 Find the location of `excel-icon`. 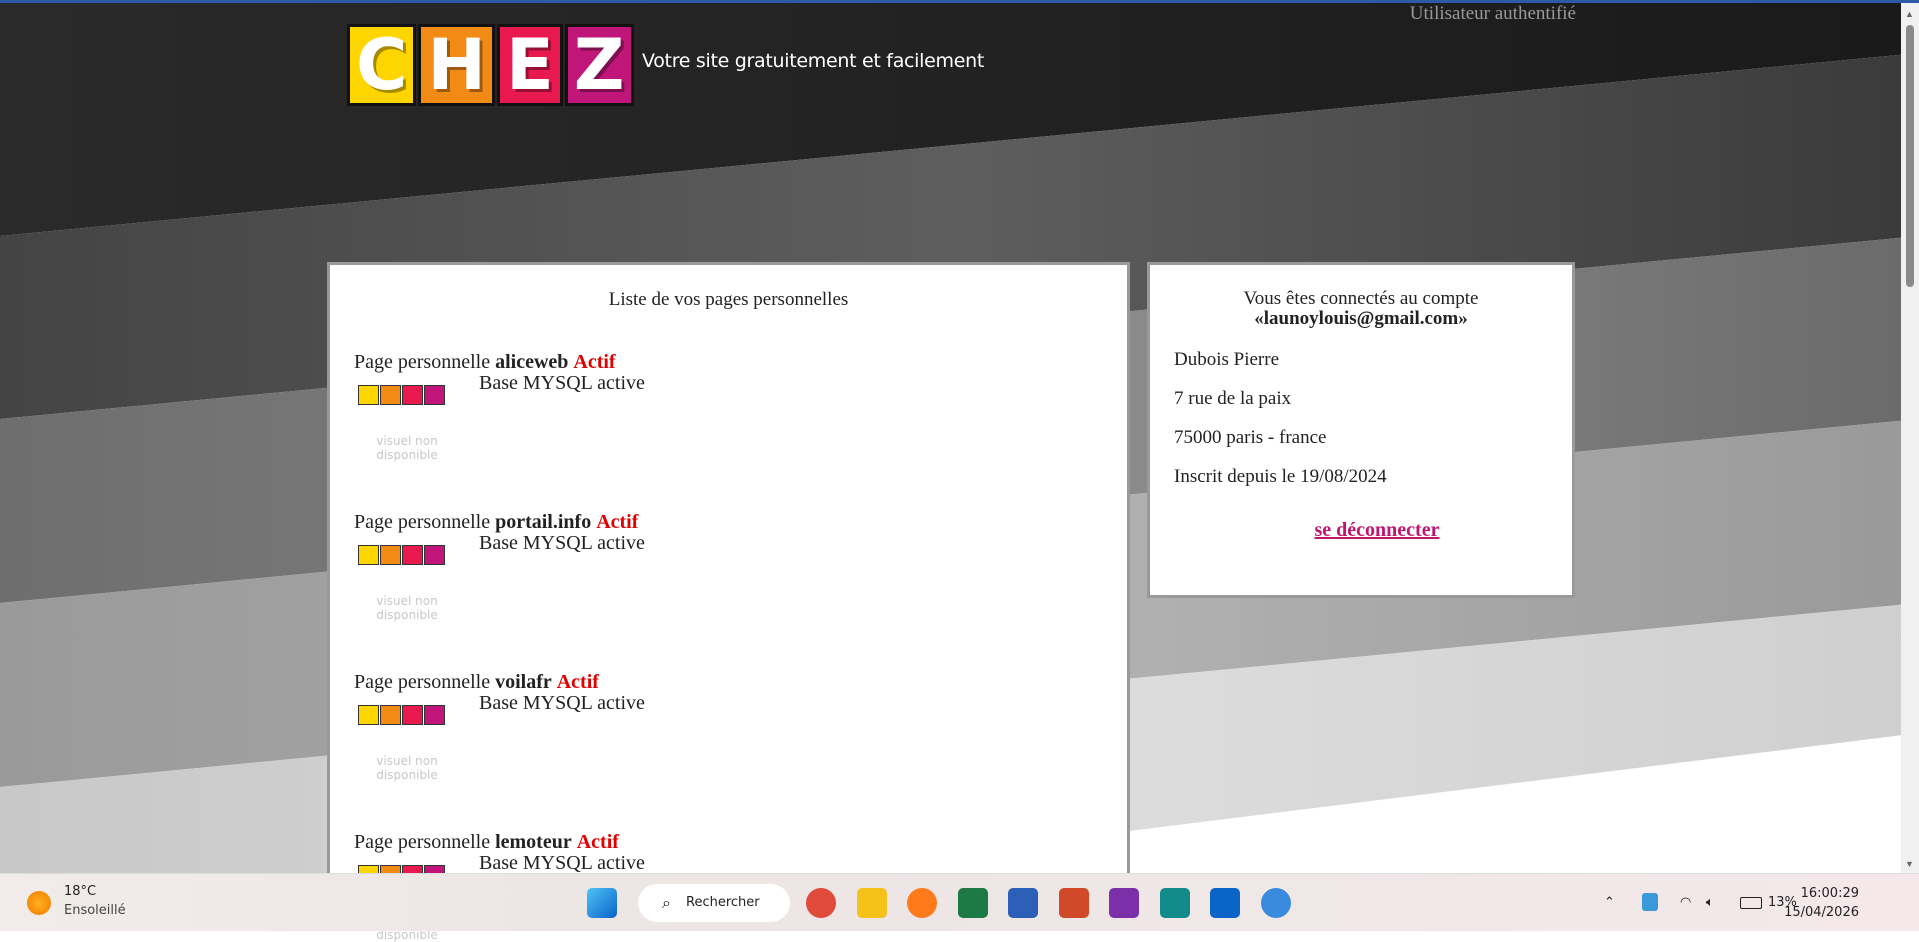

excel-icon is located at coordinates (972, 903).